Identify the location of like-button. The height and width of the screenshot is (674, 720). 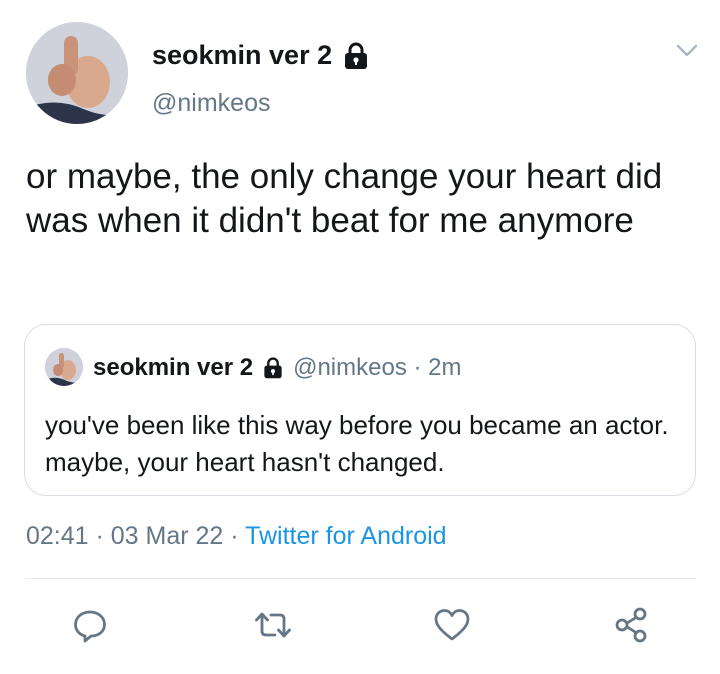
(452, 625).